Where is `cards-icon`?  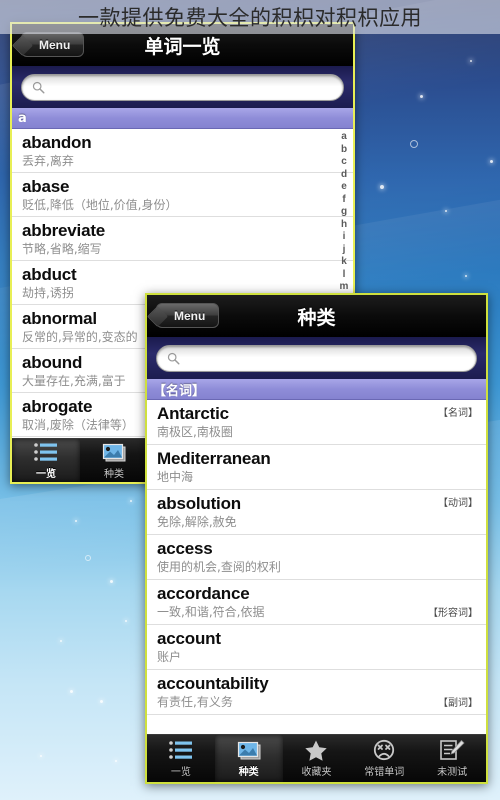 cards-icon is located at coordinates (114, 452).